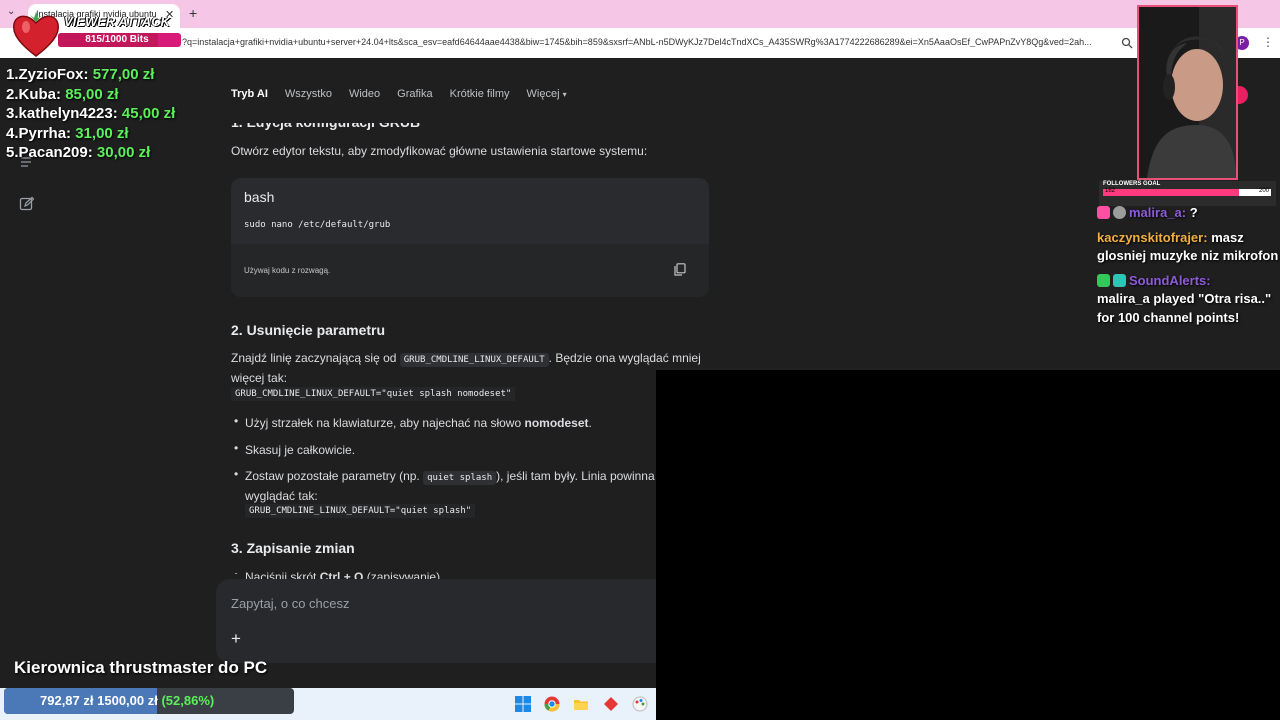 This screenshot has width=1280, height=720. Describe the element at coordinates (460, 478) in the screenshot. I see `inline-code: quiet splash` at that location.